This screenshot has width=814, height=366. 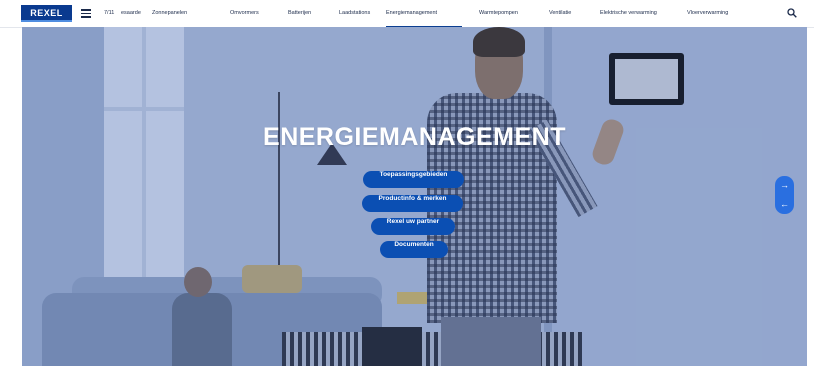 I want to click on nav-item-batterijen: Batterijen, so click(x=299, y=13).